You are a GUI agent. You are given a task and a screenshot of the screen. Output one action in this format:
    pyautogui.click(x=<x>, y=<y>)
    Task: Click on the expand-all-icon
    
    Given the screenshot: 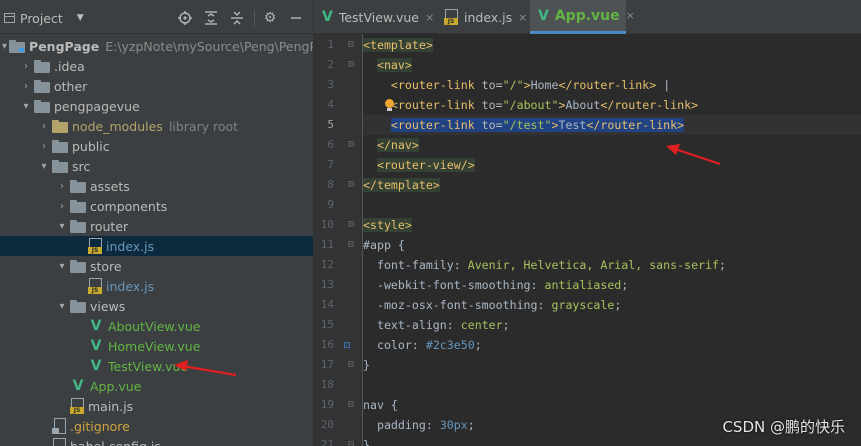 What is the action you would take?
    pyautogui.click(x=211, y=18)
    